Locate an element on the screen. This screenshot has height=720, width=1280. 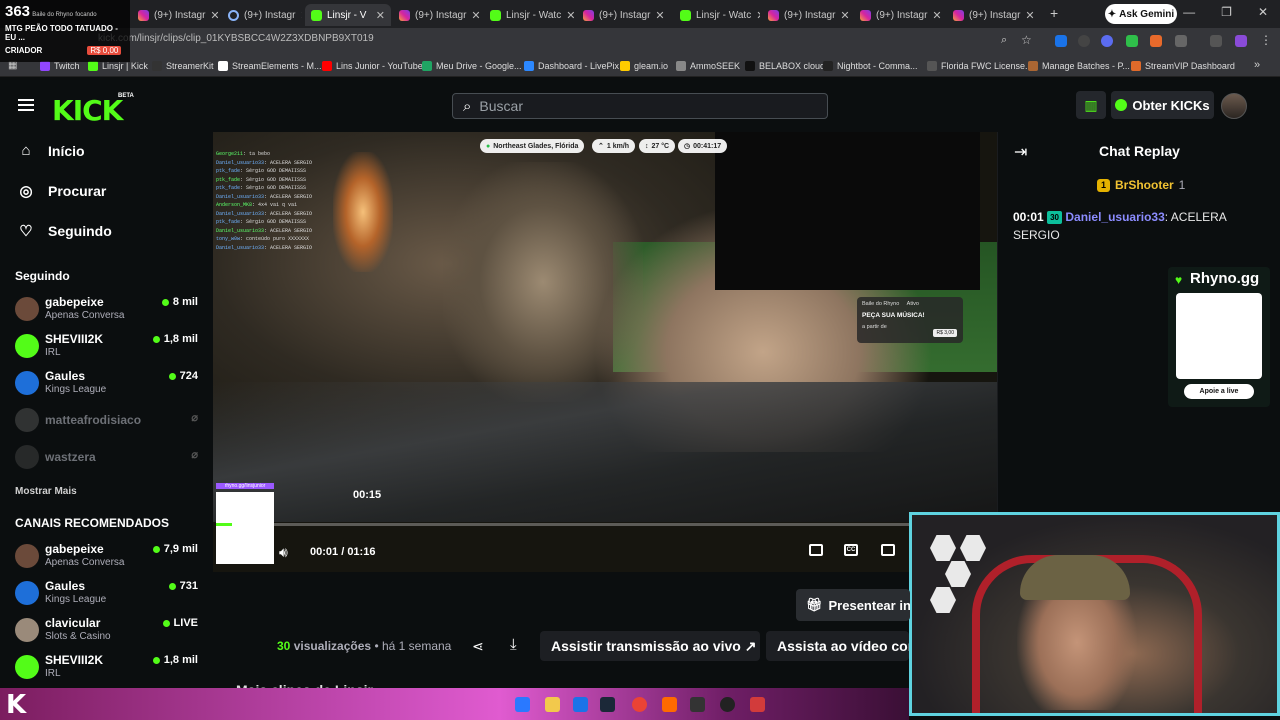
watch-vod-button: Assista ao vídeo con is located at coordinates (837, 646).